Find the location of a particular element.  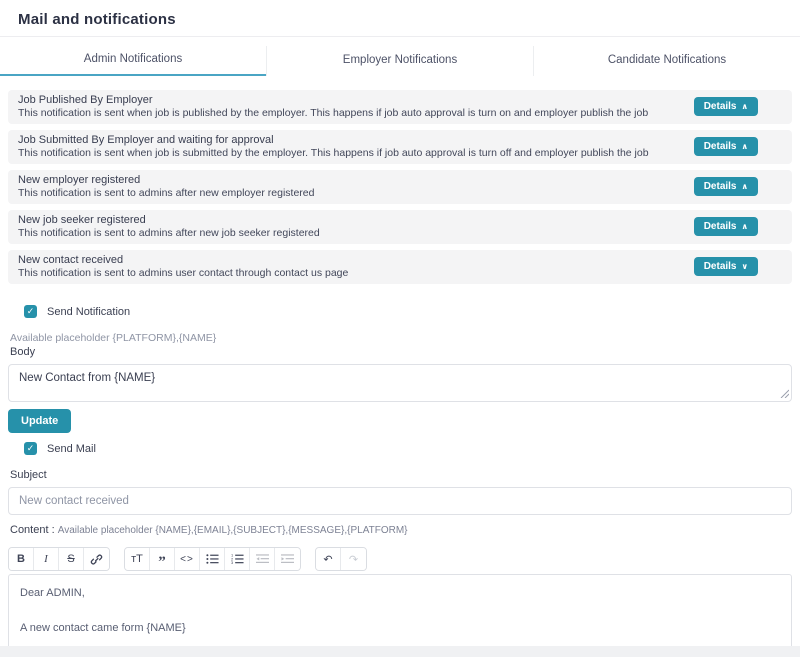

send-mail-checkbox is located at coordinates (30, 448).